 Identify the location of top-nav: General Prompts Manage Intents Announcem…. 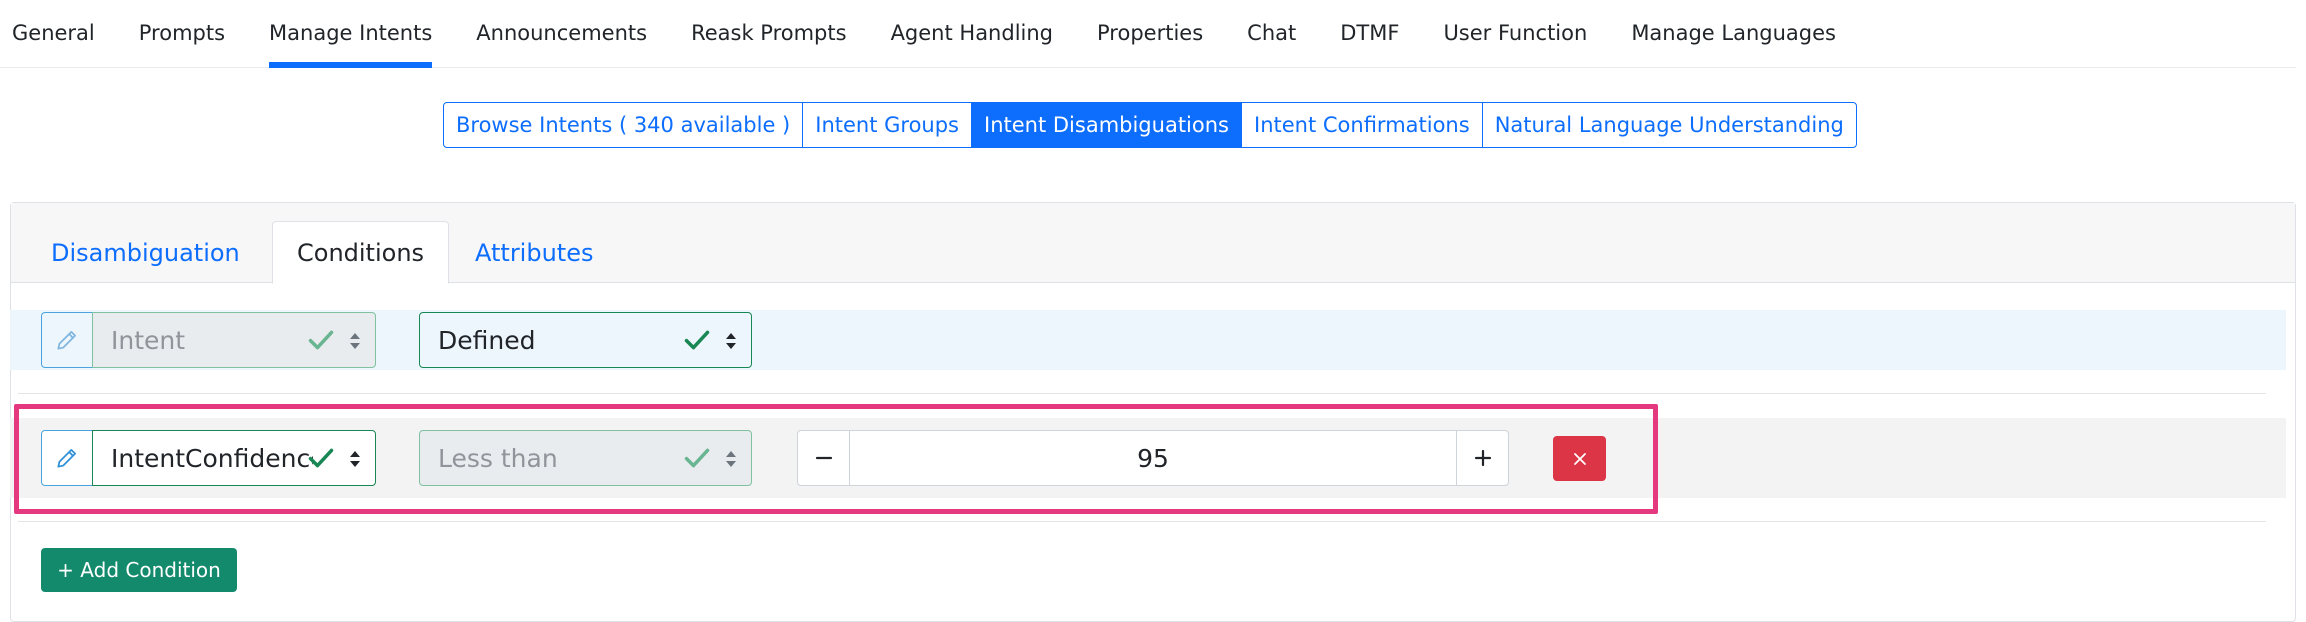
(1148, 34).